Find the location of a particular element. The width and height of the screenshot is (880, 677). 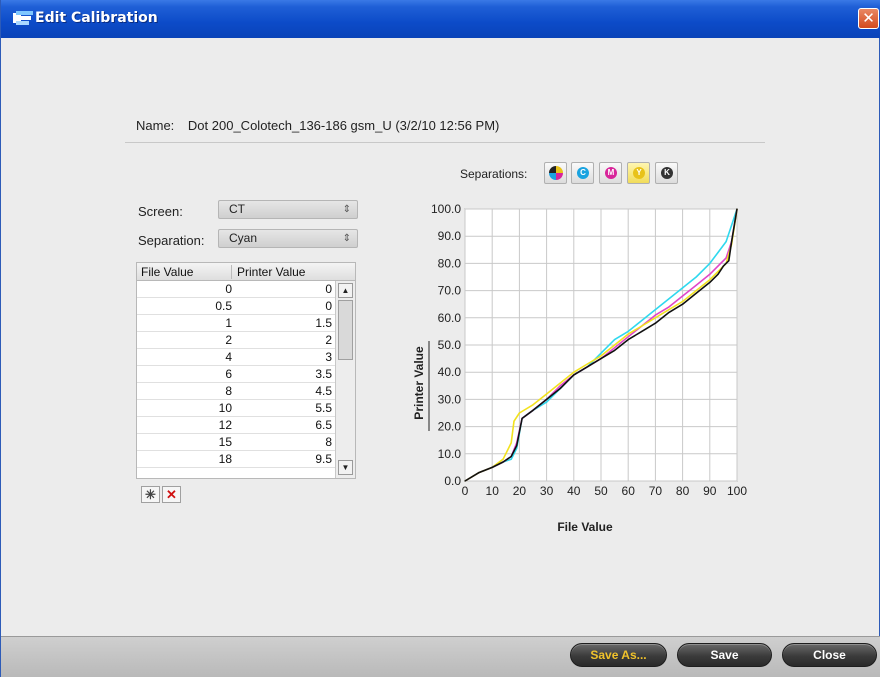

file-value-cell: 15 is located at coordinates (225, 442).